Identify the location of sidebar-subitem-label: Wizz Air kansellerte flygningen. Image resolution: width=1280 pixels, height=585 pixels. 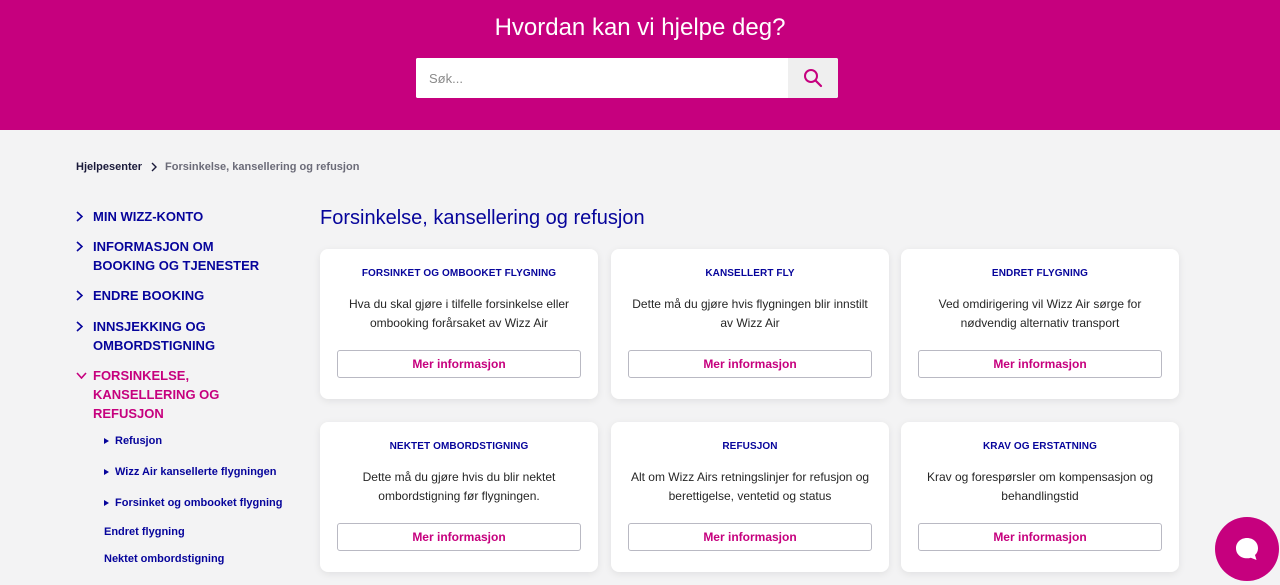
(196, 472).